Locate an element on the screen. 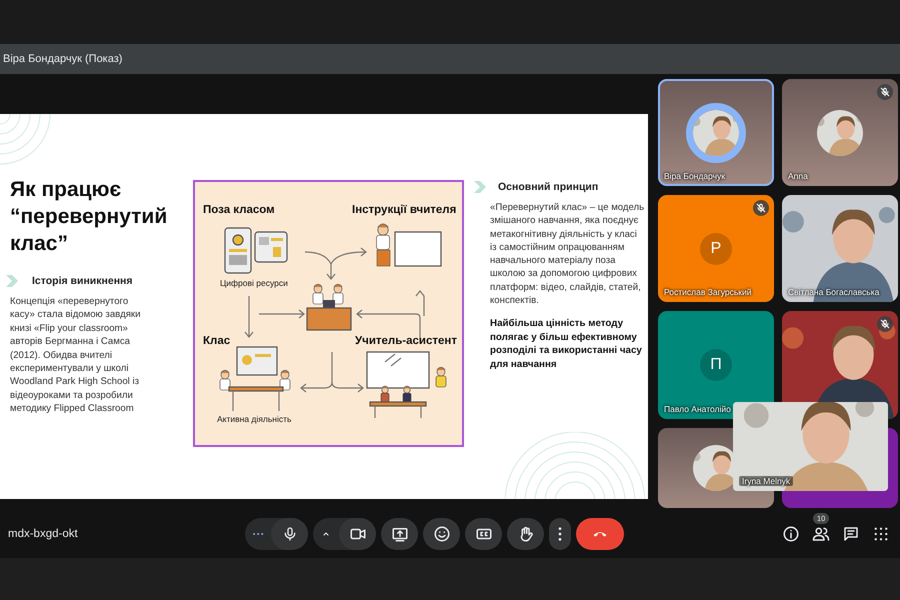 The image size is (900, 600). diagram-label: Інструкції вчителя is located at coordinates (404, 210).